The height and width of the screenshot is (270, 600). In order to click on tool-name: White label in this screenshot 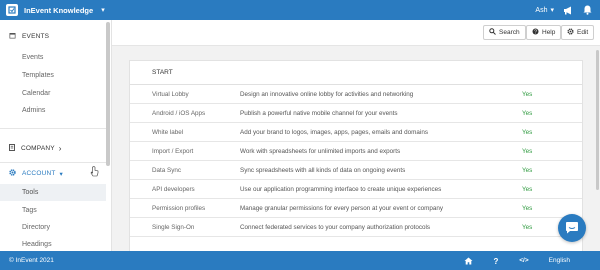, I will do `click(168, 132)`.